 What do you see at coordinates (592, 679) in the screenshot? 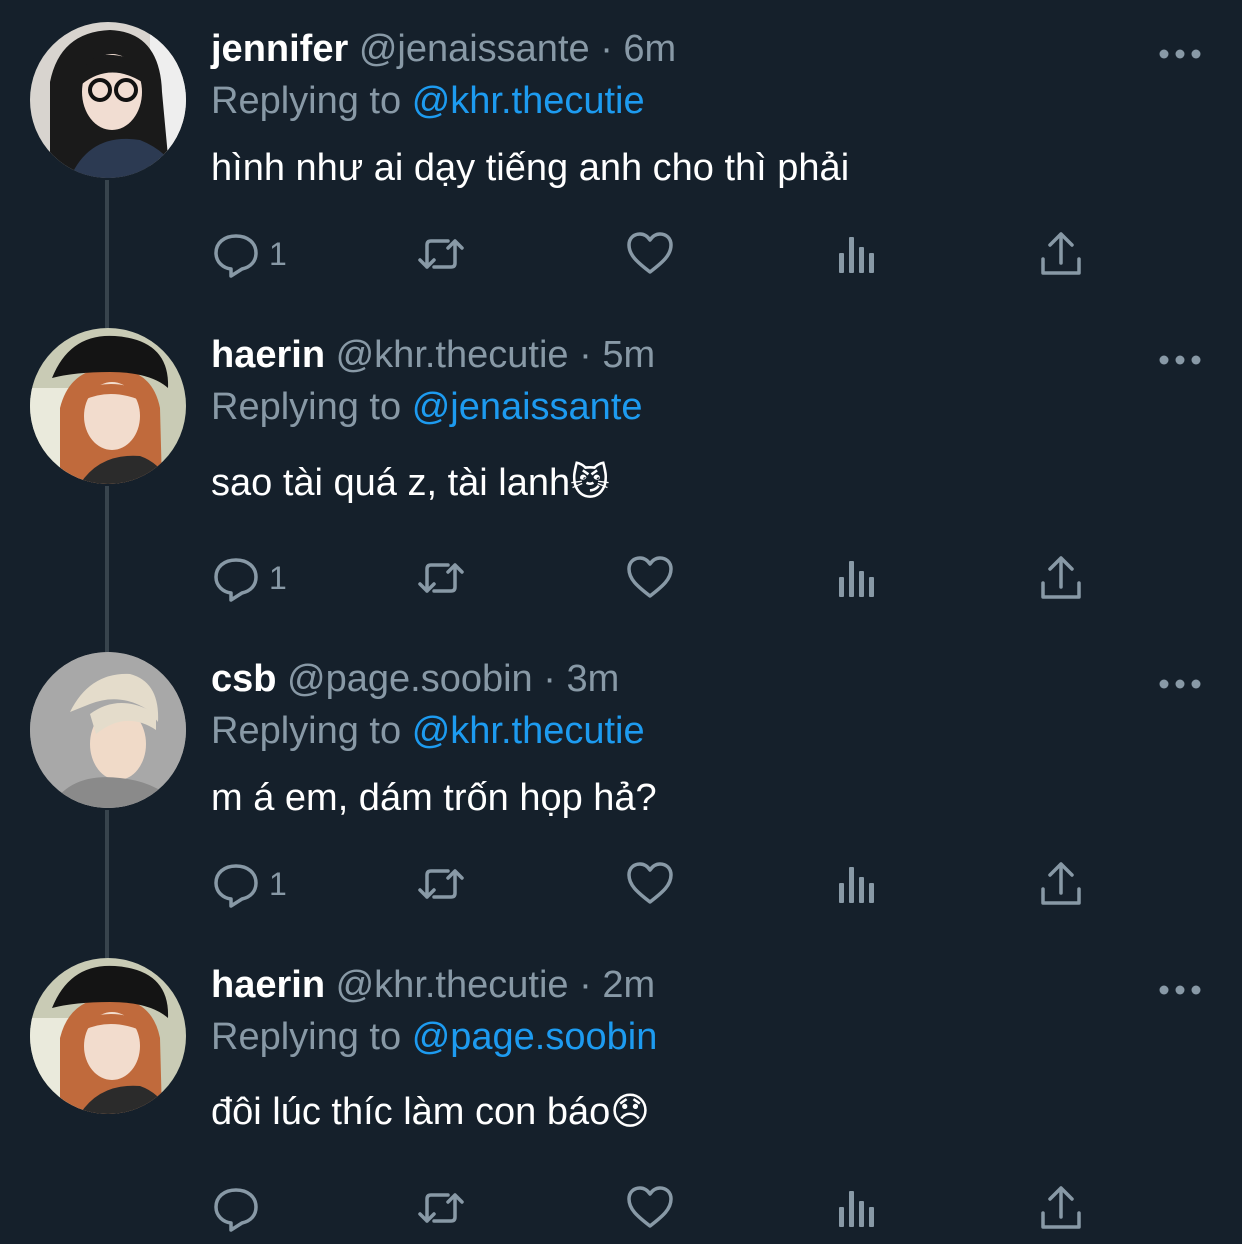
I see `timestamp: 3m` at bounding box center [592, 679].